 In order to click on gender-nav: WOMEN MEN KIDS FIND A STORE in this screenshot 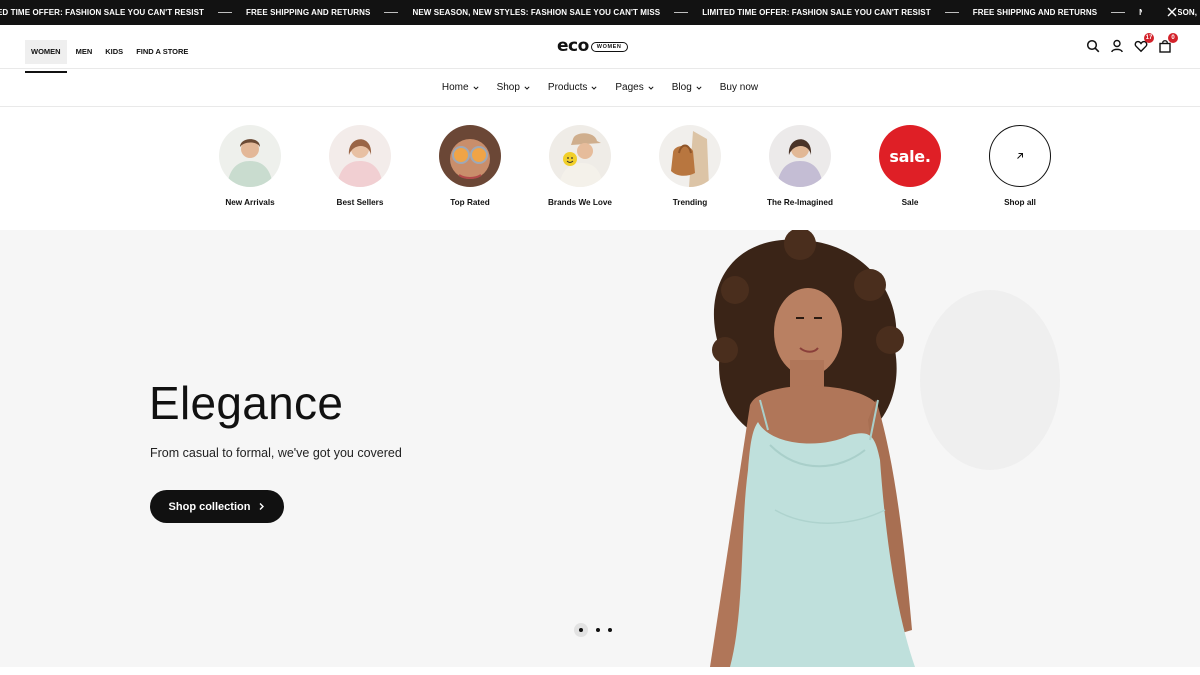, I will do `click(111, 54)`.